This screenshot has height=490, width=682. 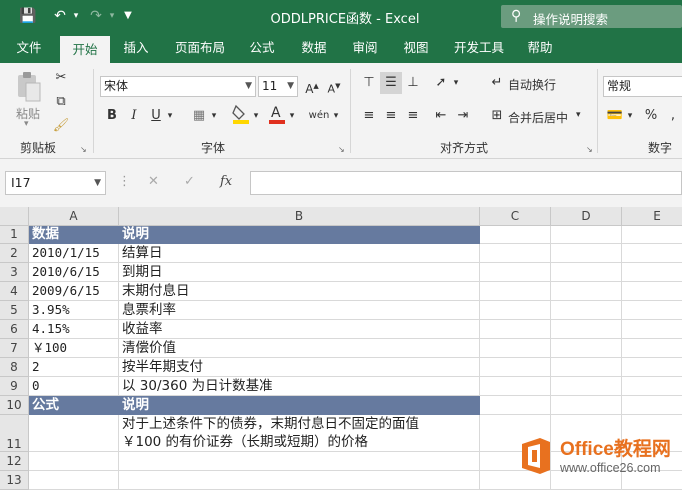 I want to click on save-icon: 💾, so click(x=28, y=16).